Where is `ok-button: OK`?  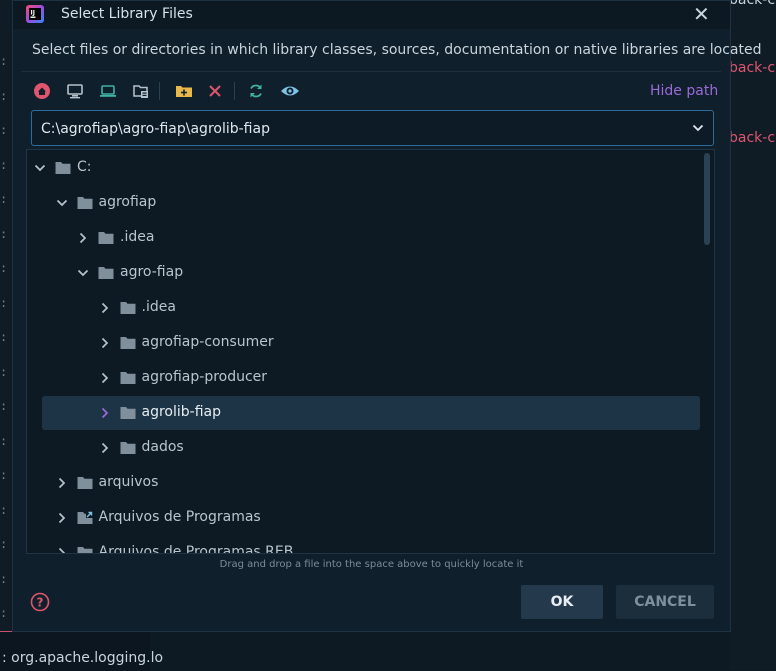
ok-button: OK is located at coordinates (562, 602).